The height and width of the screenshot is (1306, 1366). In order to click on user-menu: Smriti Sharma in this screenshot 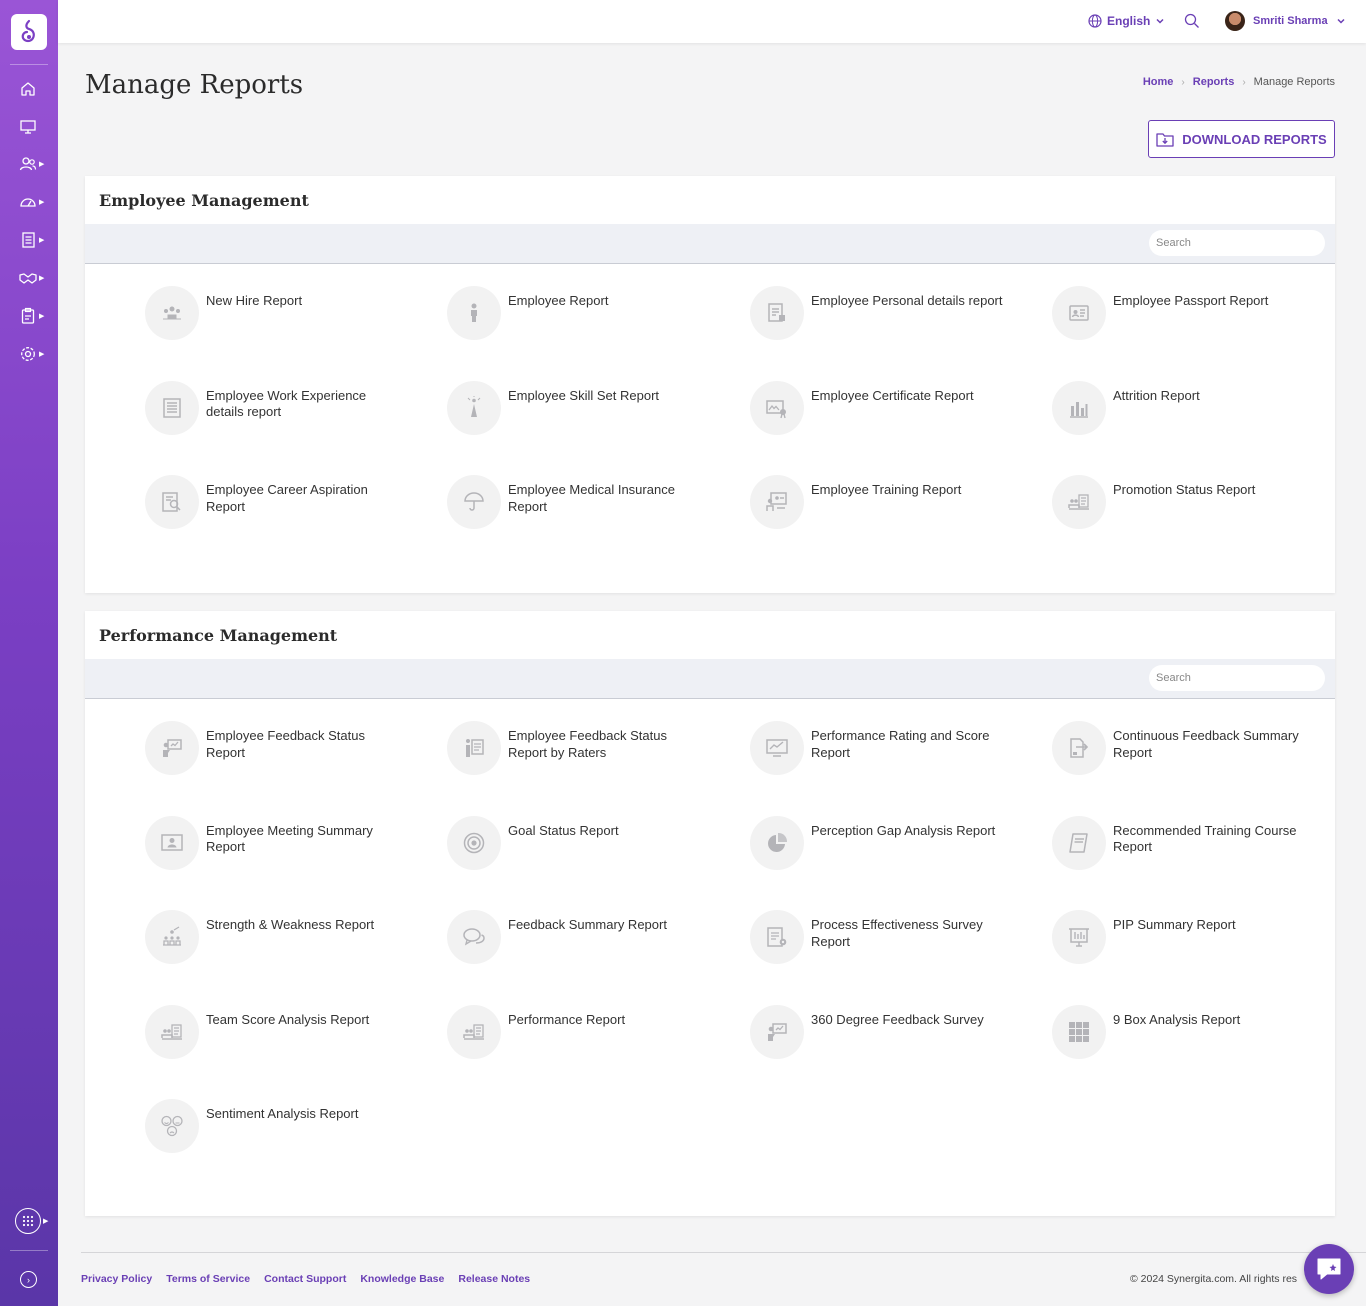, I will do `click(1285, 21)`.